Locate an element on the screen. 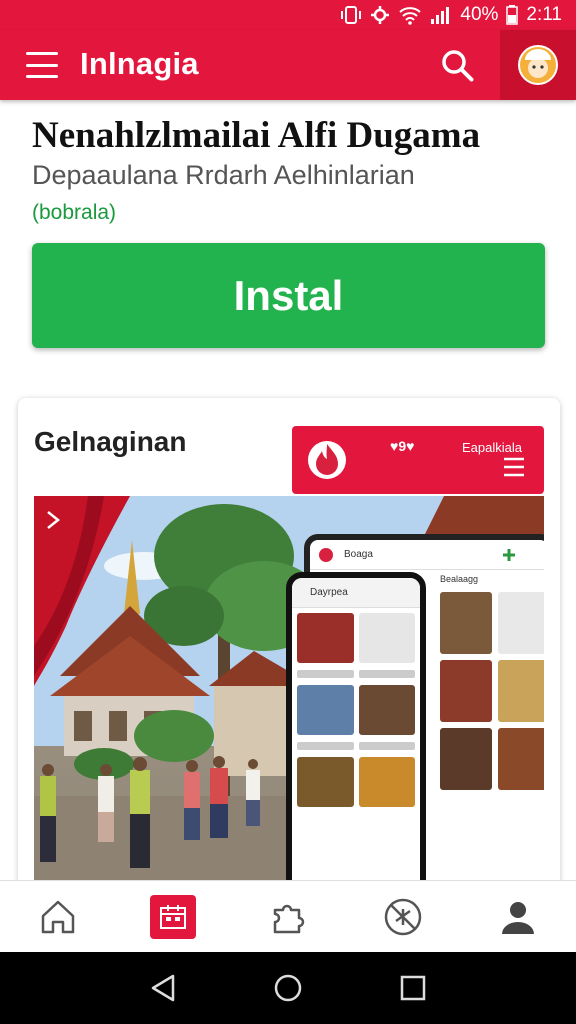 Image resolution: width=576 pixels, height=1024 pixels. nav-puzzle is located at coordinates (288, 917).